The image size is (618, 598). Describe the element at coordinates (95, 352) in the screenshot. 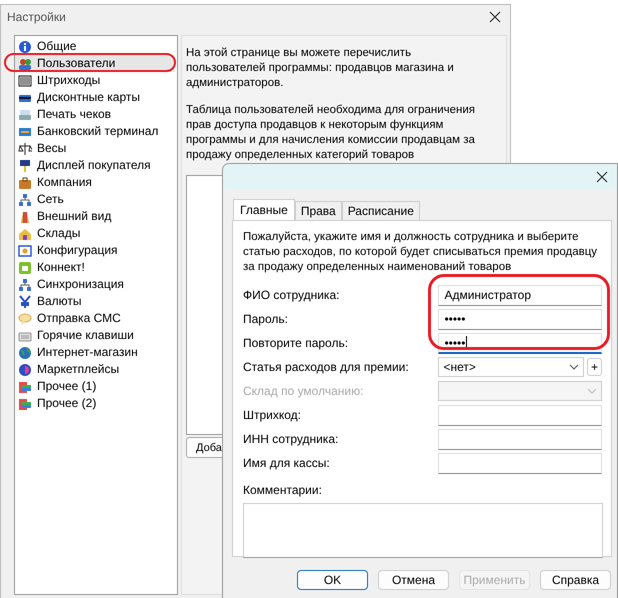

I see `sidebar-item: Интернет-магазин` at that location.